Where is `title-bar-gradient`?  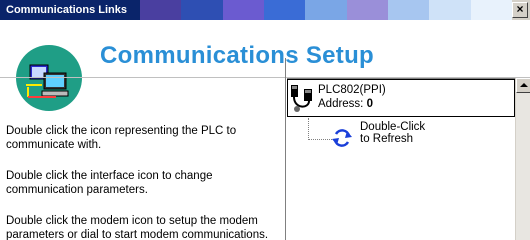
title-bar-gradient is located at coordinates (326, 10).